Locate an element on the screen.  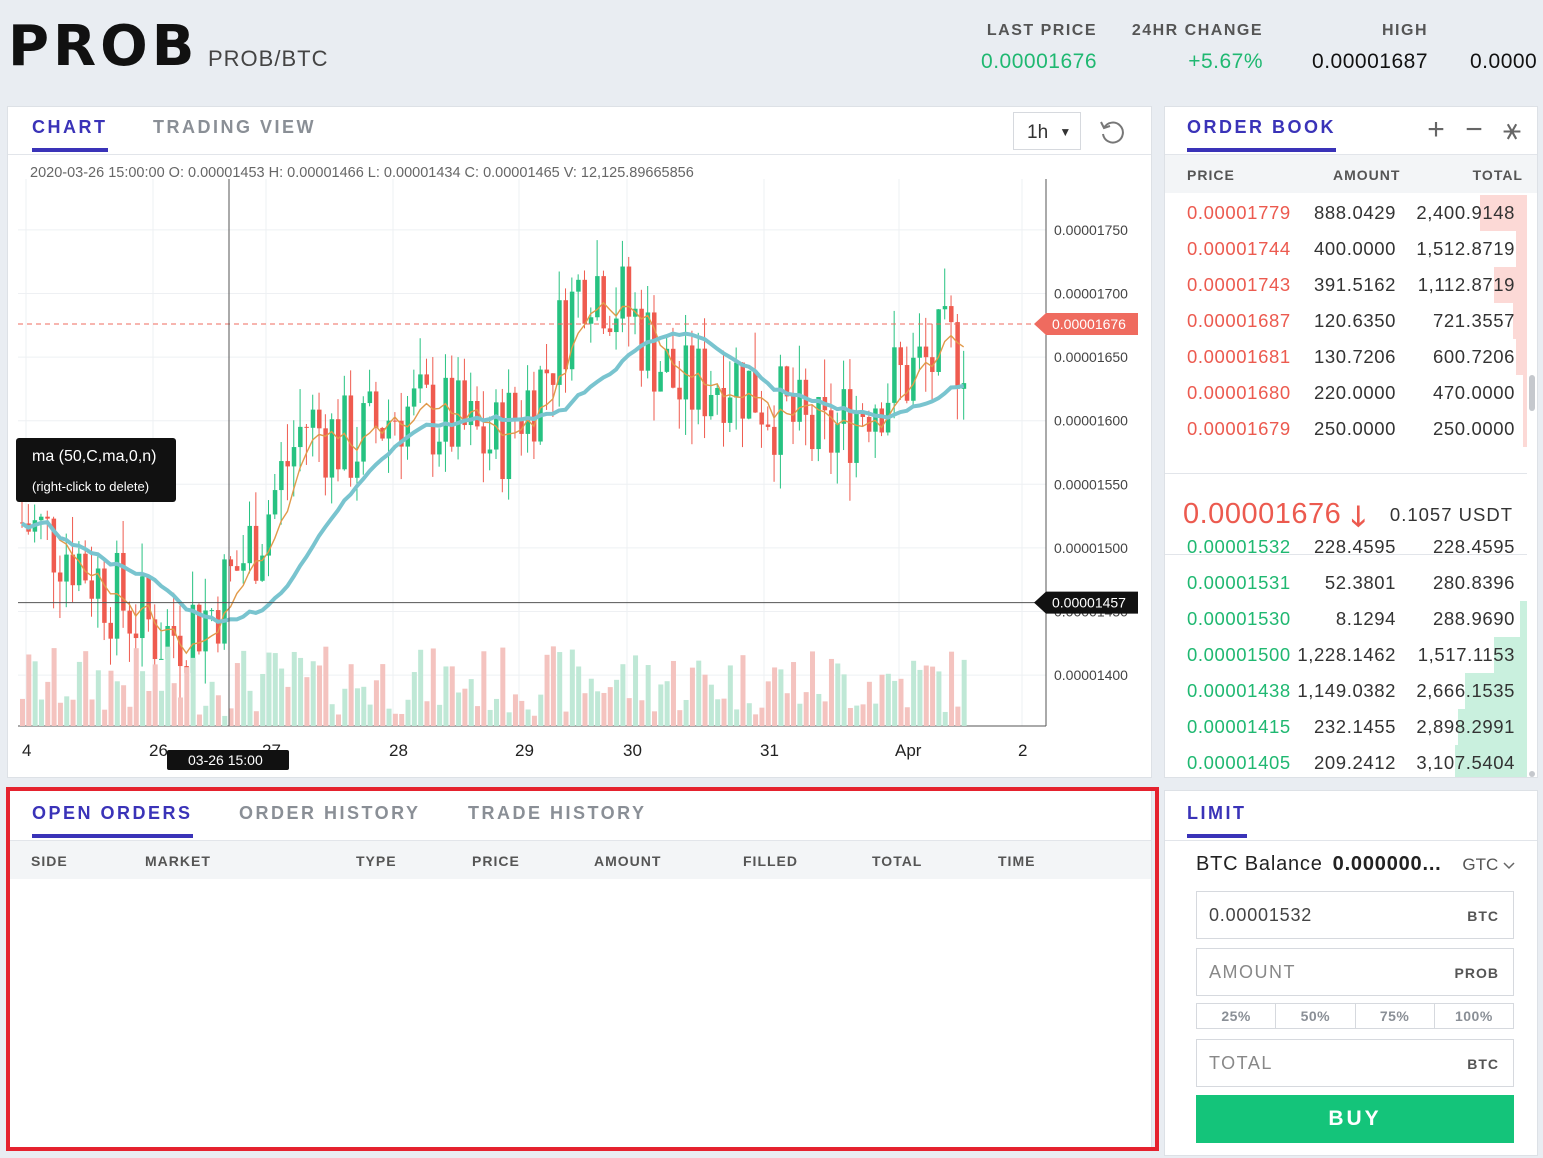
orders-tabs: OPEN ORDERS ORDER HISTORY TRADE HISTORY is located at coordinates (579, 816).